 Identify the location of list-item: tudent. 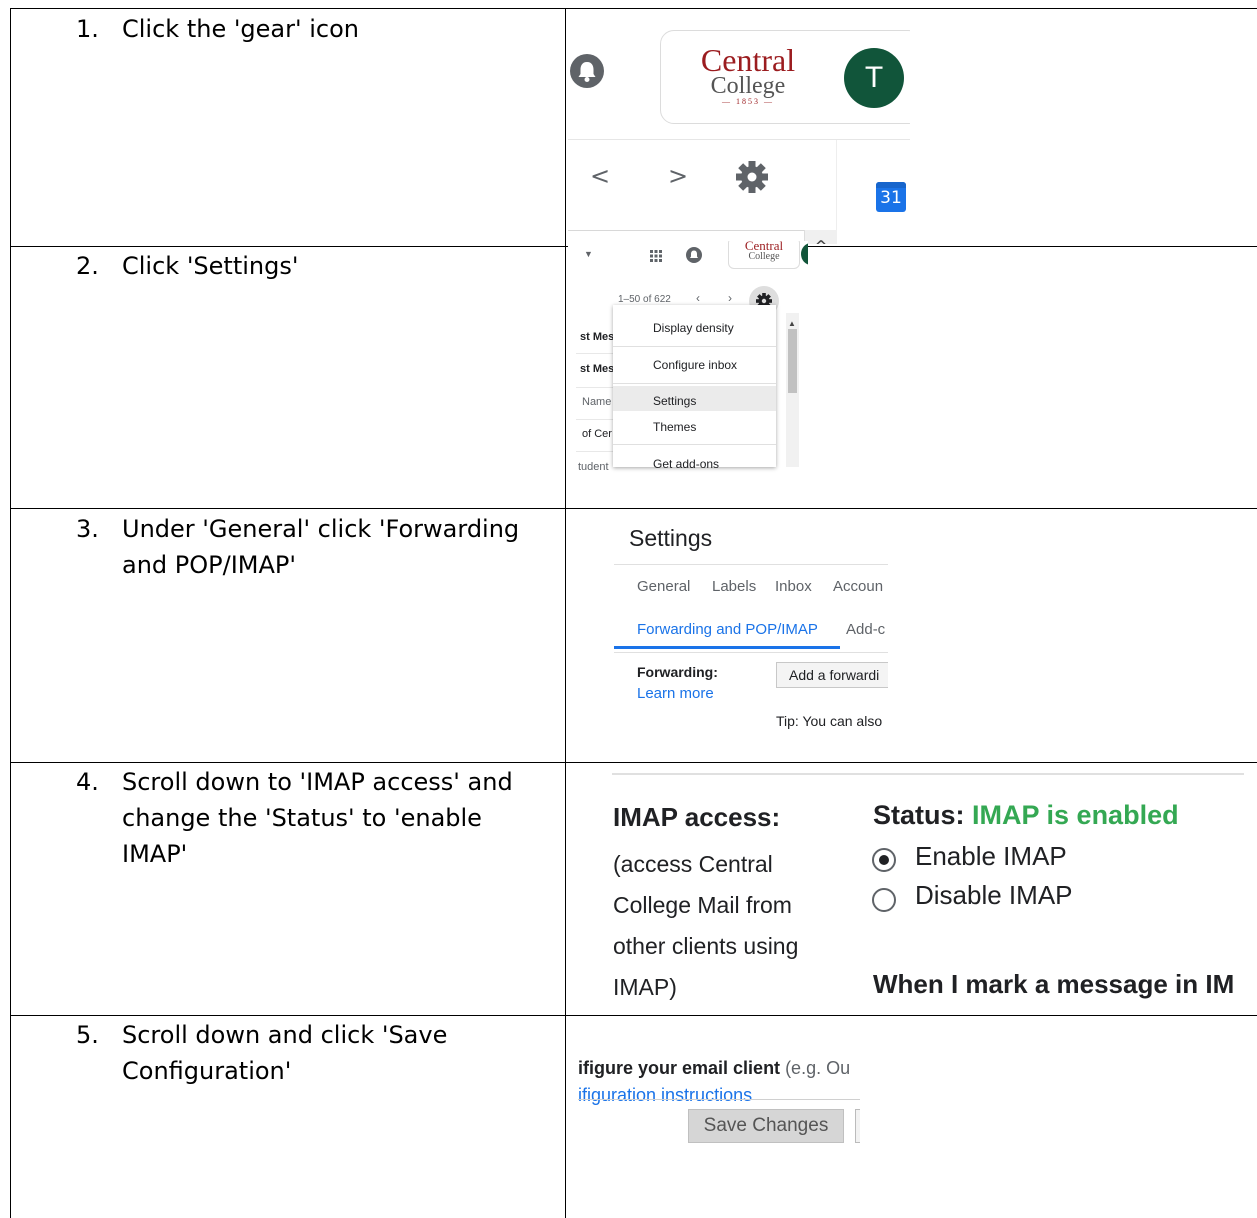
(593, 467).